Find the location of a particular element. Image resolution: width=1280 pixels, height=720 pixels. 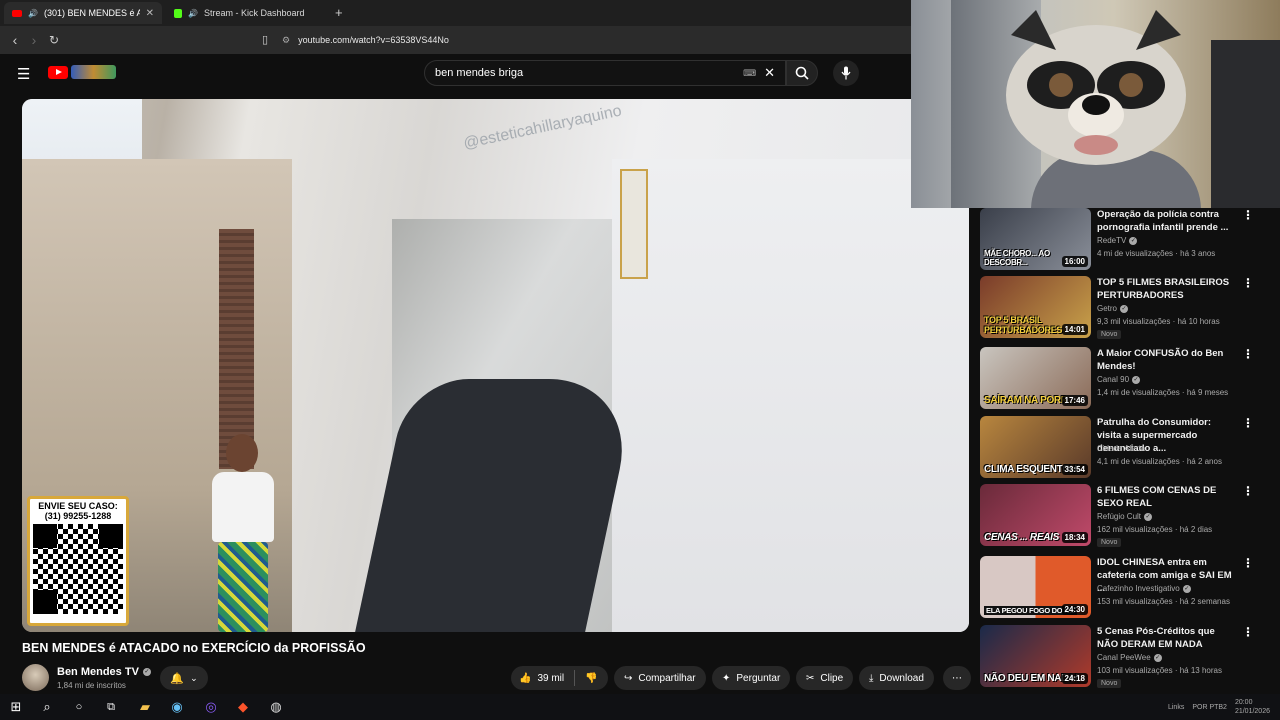

search-icon: ⌕ is located at coordinates (47, 707).